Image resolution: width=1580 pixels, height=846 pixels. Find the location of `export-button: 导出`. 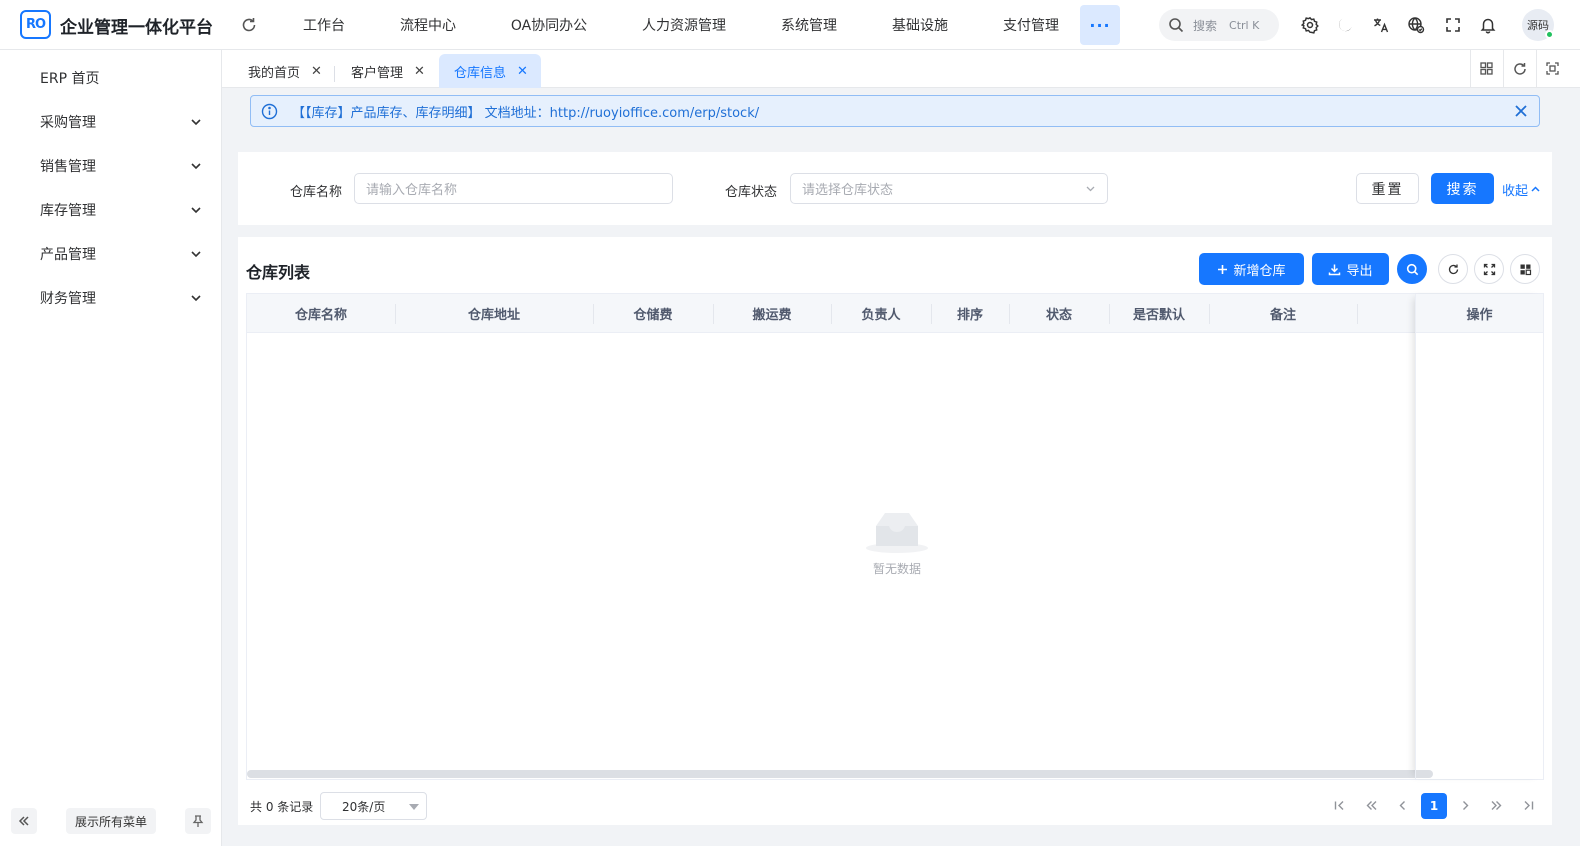

export-button: 导出 is located at coordinates (1350, 269).